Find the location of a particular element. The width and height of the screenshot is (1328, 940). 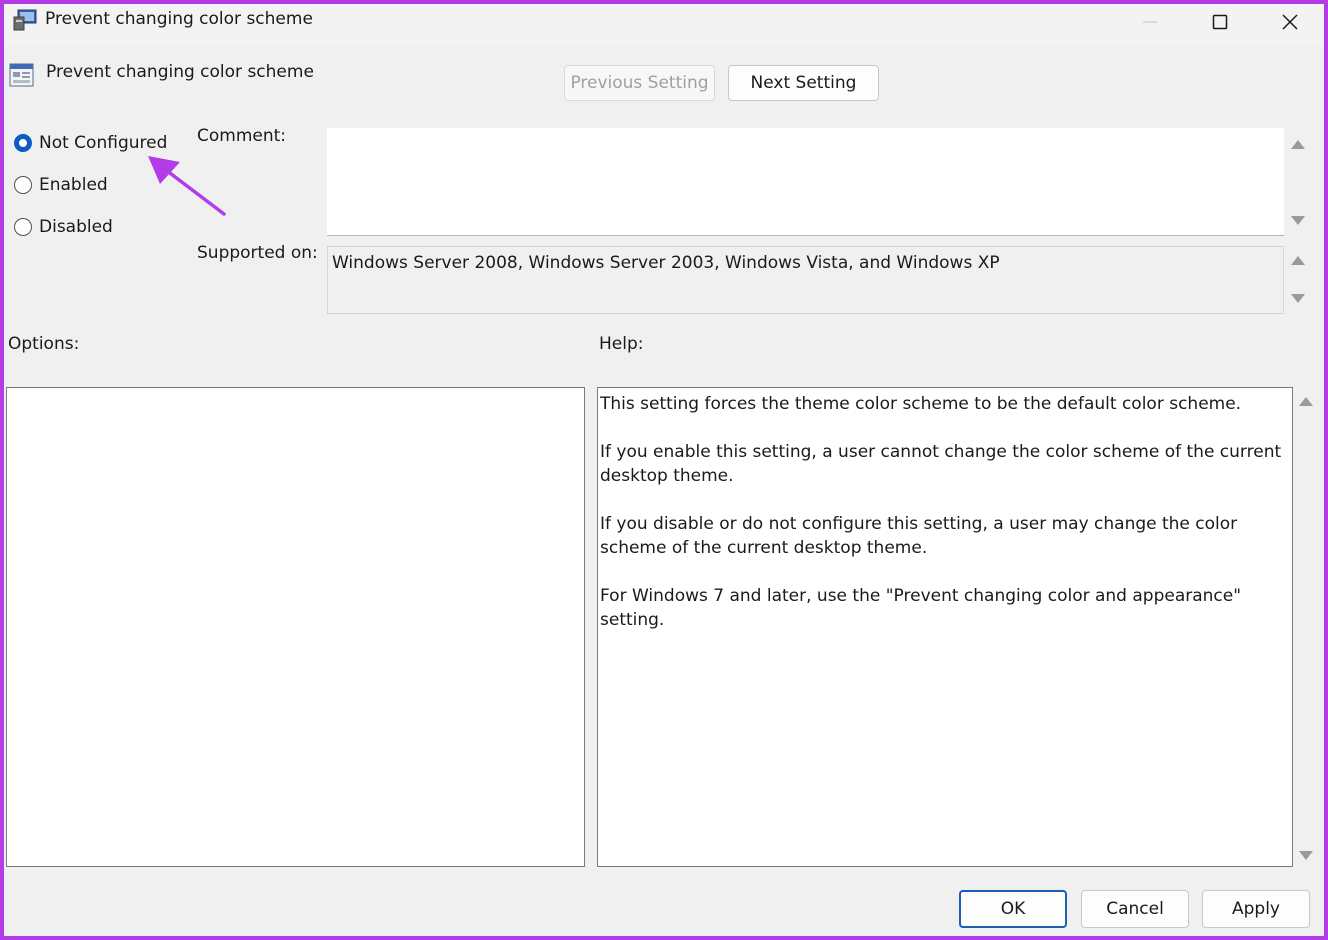

radio-disabled: Disabled is located at coordinates (63, 227).